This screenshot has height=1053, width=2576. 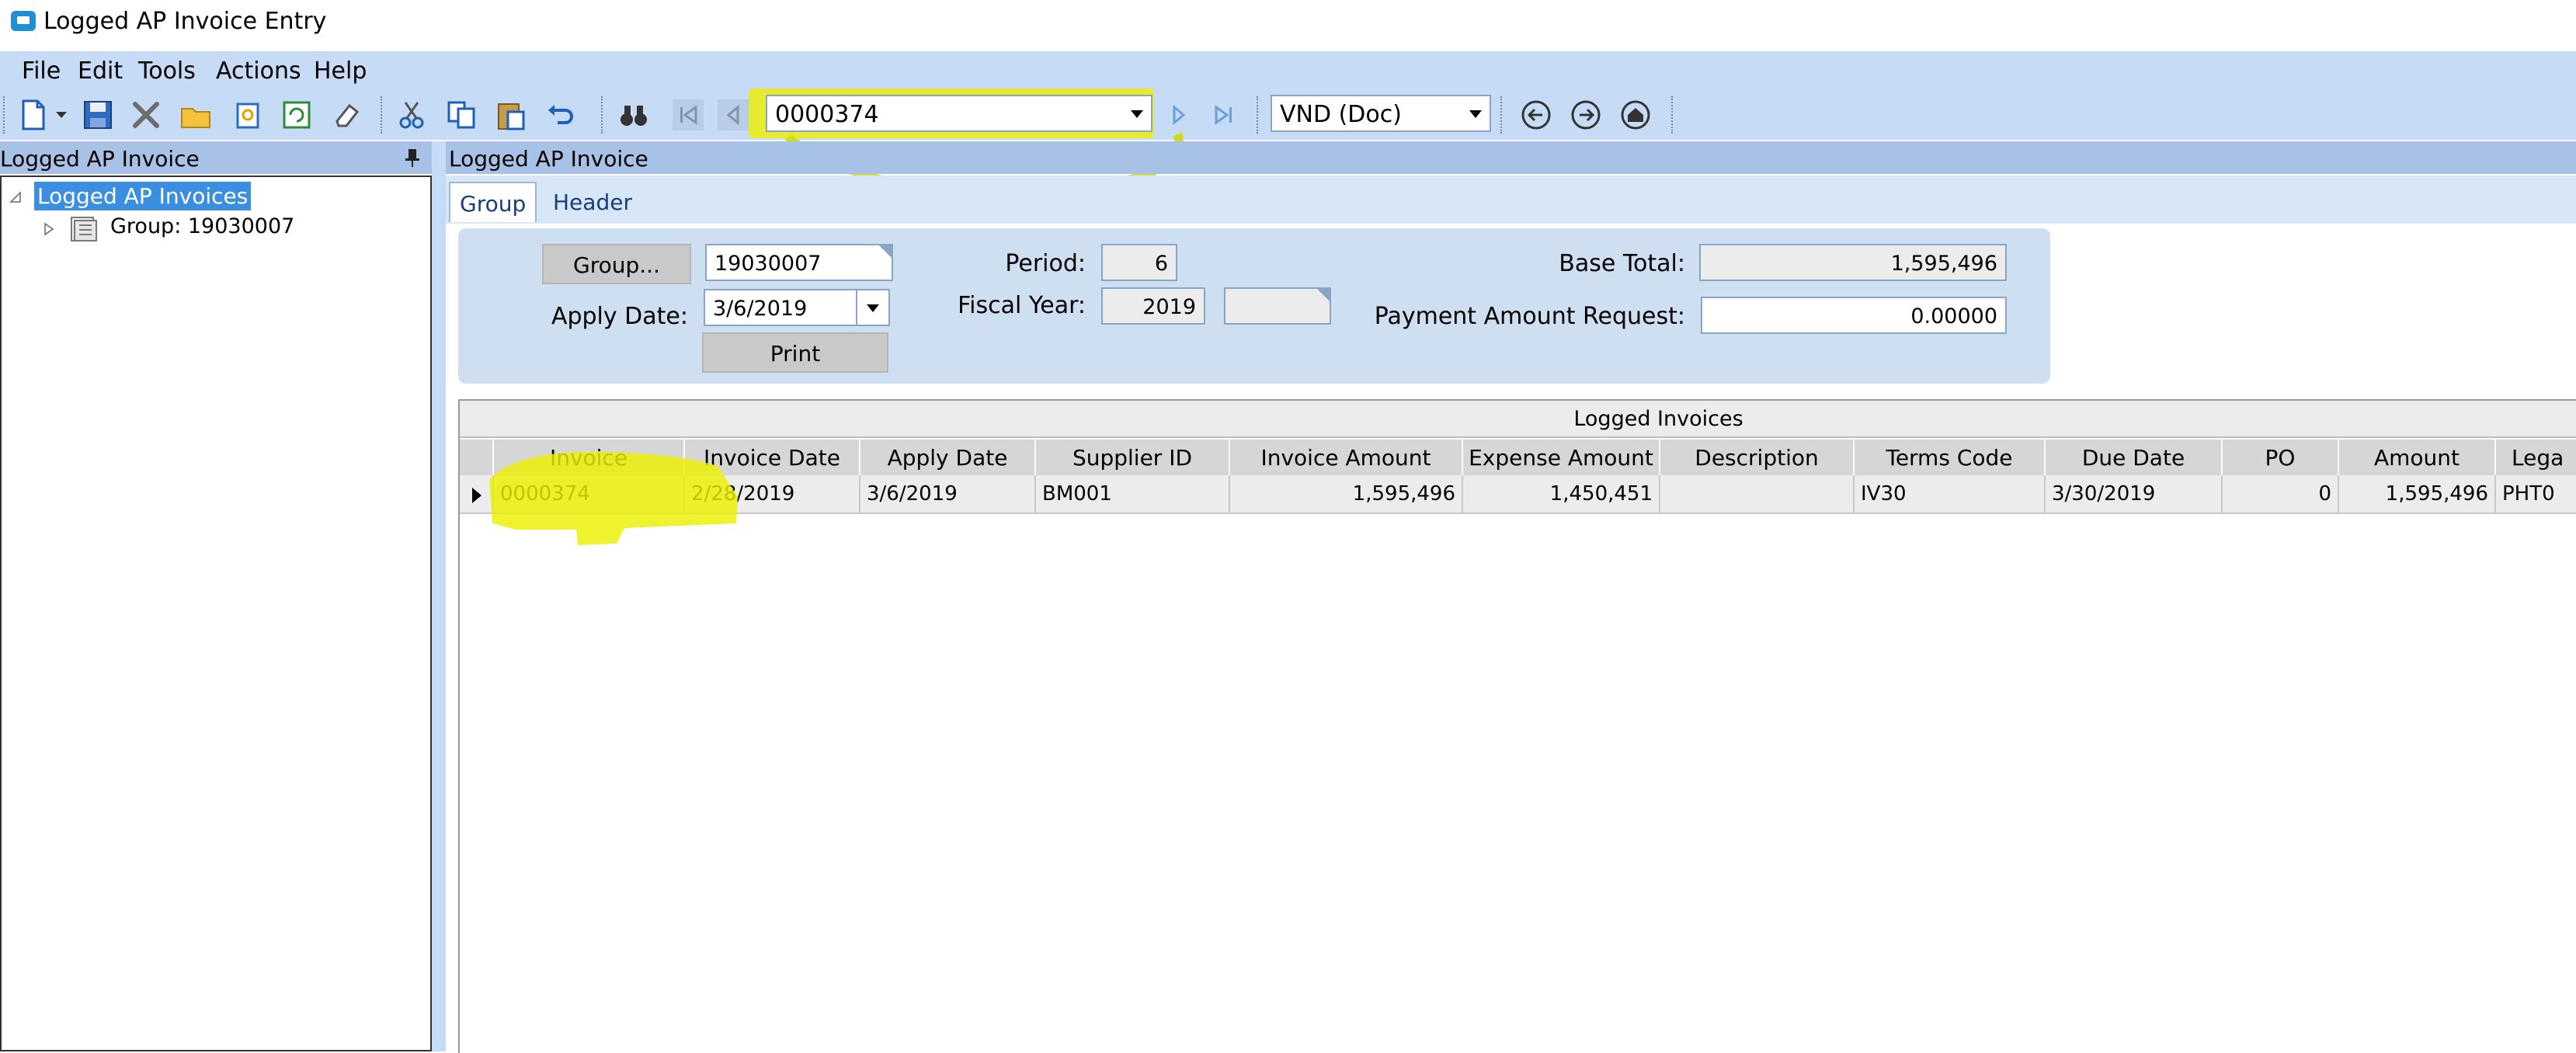 What do you see at coordinates (439, 596) in the screenshot?
I see `panel-splitter` at bounding box center [439, 596].